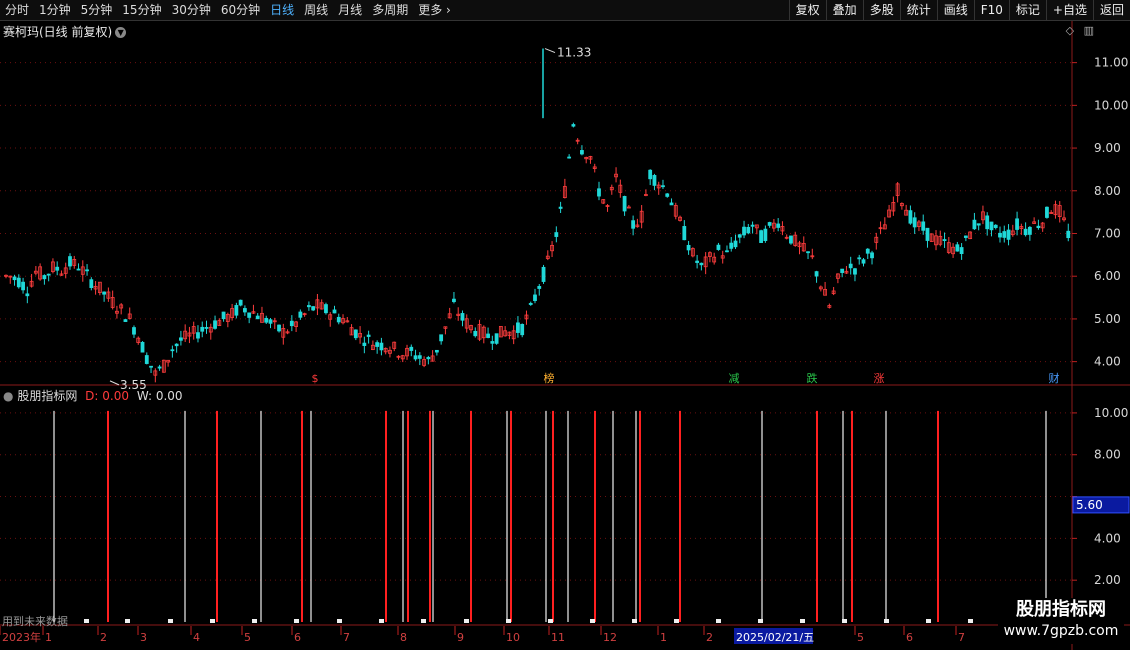  I want to click on period-3: 15分钟, so click(141, 10).